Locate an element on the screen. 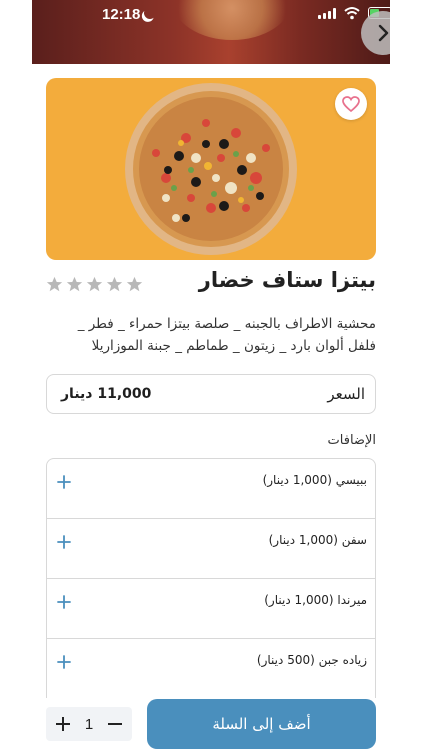  header-image: 12:18 is located at coordinates (211, 32).